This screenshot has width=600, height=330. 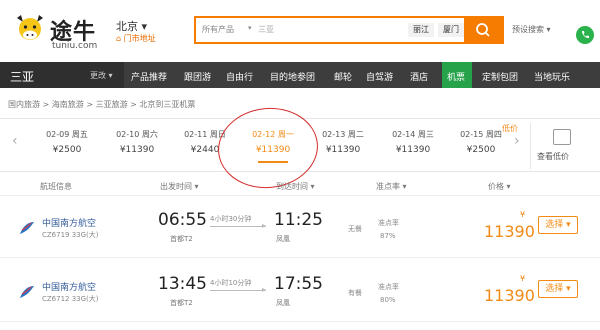 I want to click on date-option-selected: 02-12 周一 ¥11390, so click(x=273, y=142).